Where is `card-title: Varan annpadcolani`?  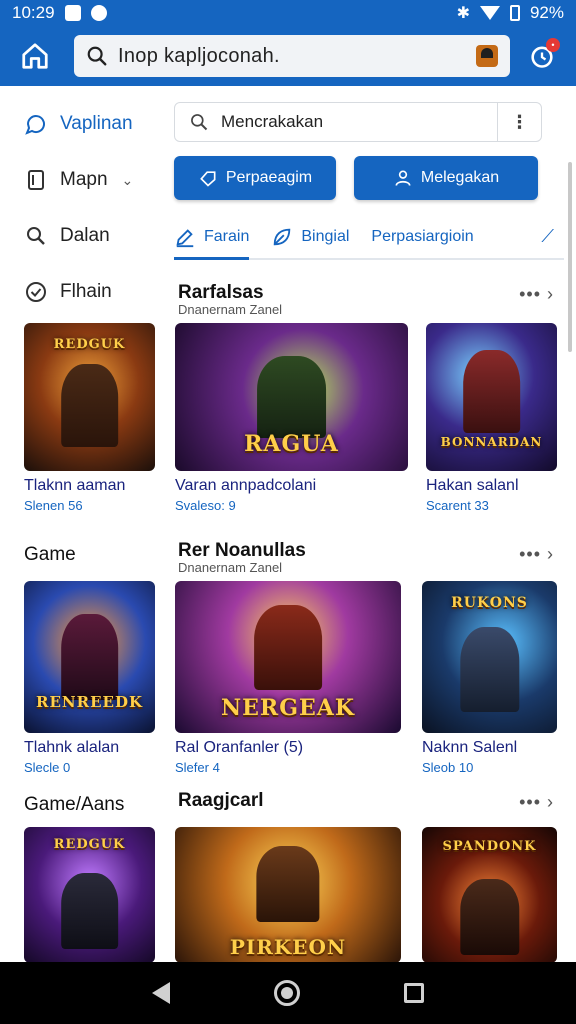 card-title: Varan annpadcolani is located at coordinates (246, 485).